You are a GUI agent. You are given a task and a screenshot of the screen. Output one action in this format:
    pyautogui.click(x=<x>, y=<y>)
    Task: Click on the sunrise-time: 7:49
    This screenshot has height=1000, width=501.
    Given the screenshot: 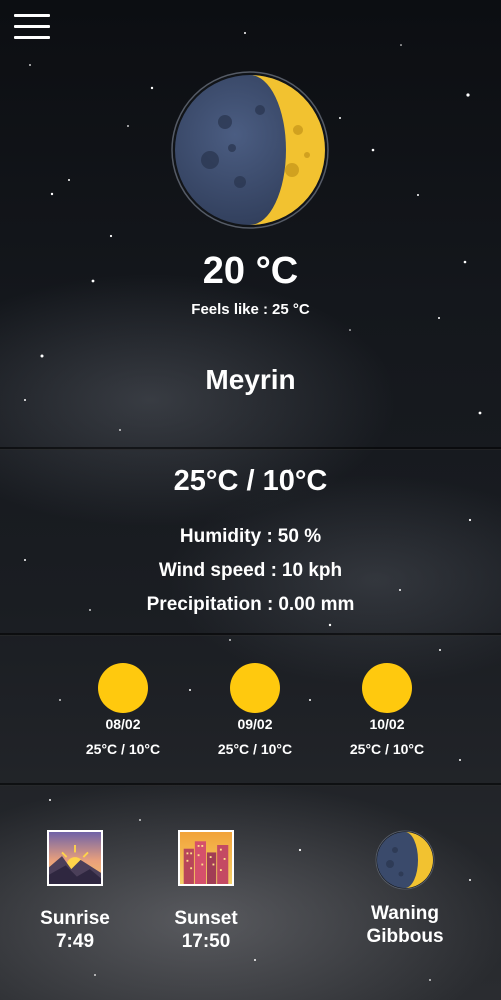 What is the action you would take?
    pyautogui.click(x=75, y=941)
    